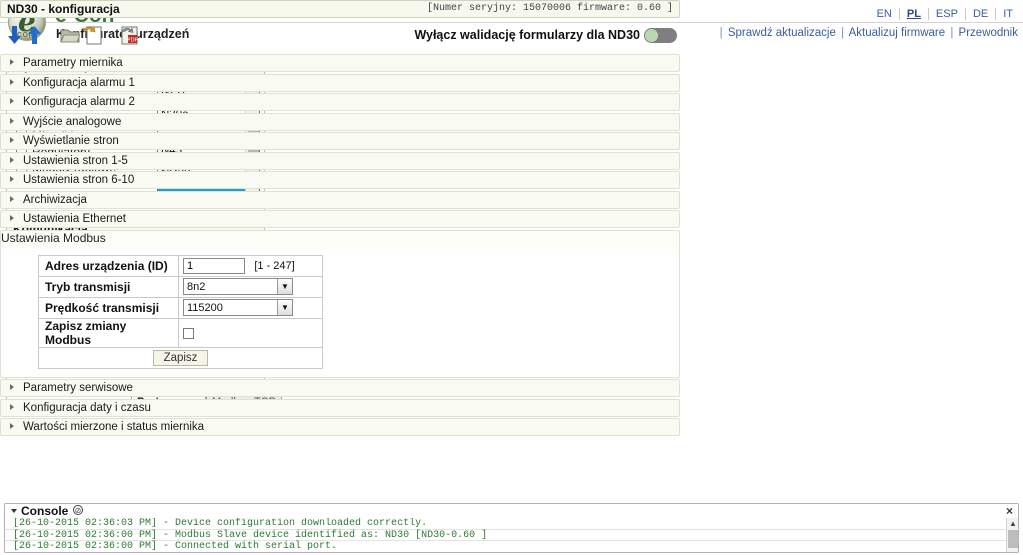 The height and width of the screenshot is (555, 1023). I want to click on modbus-address-cell: [1 - 247], so click(250, 265).